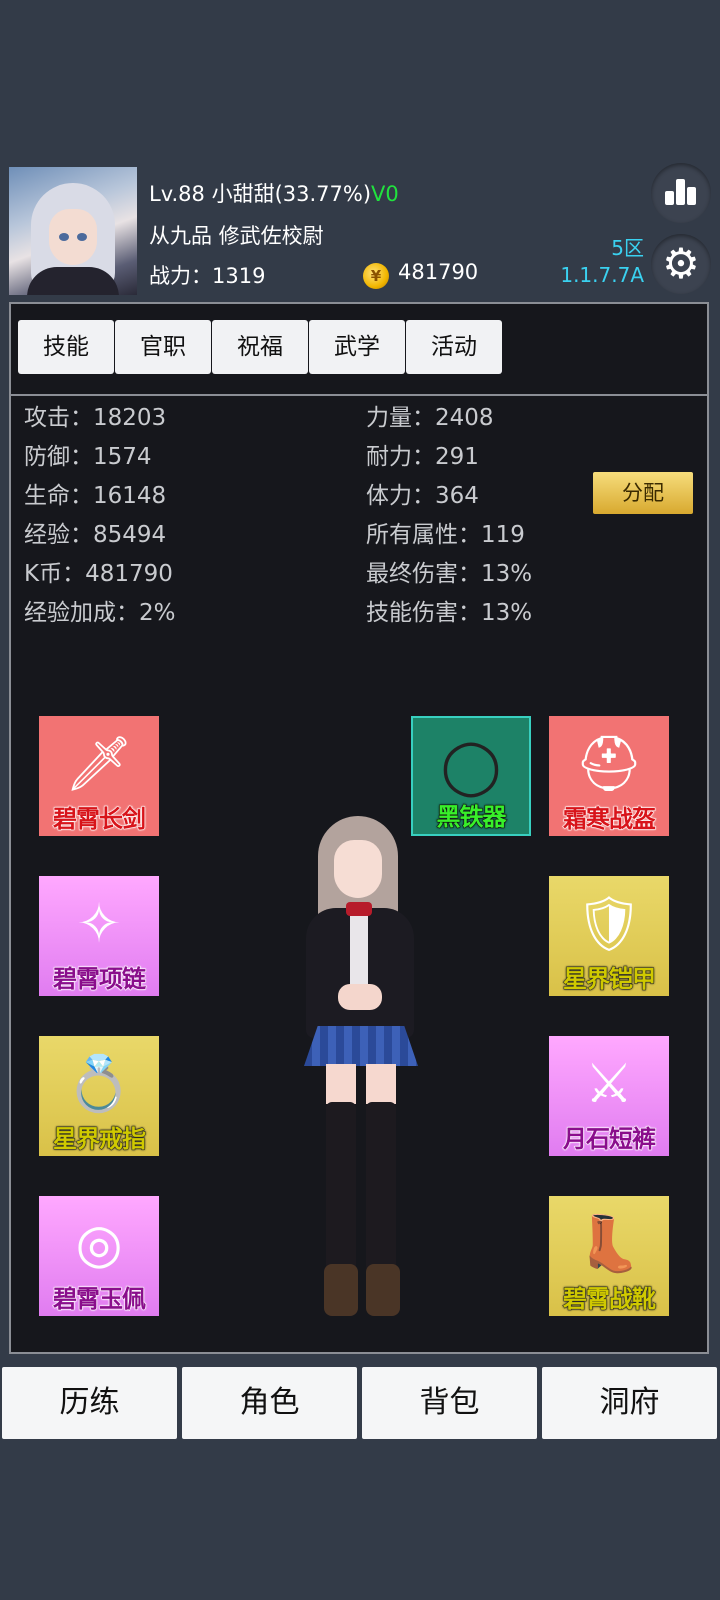  I want to click on stat-exp-bonus: 经验加成：2%, so click(100, 613).